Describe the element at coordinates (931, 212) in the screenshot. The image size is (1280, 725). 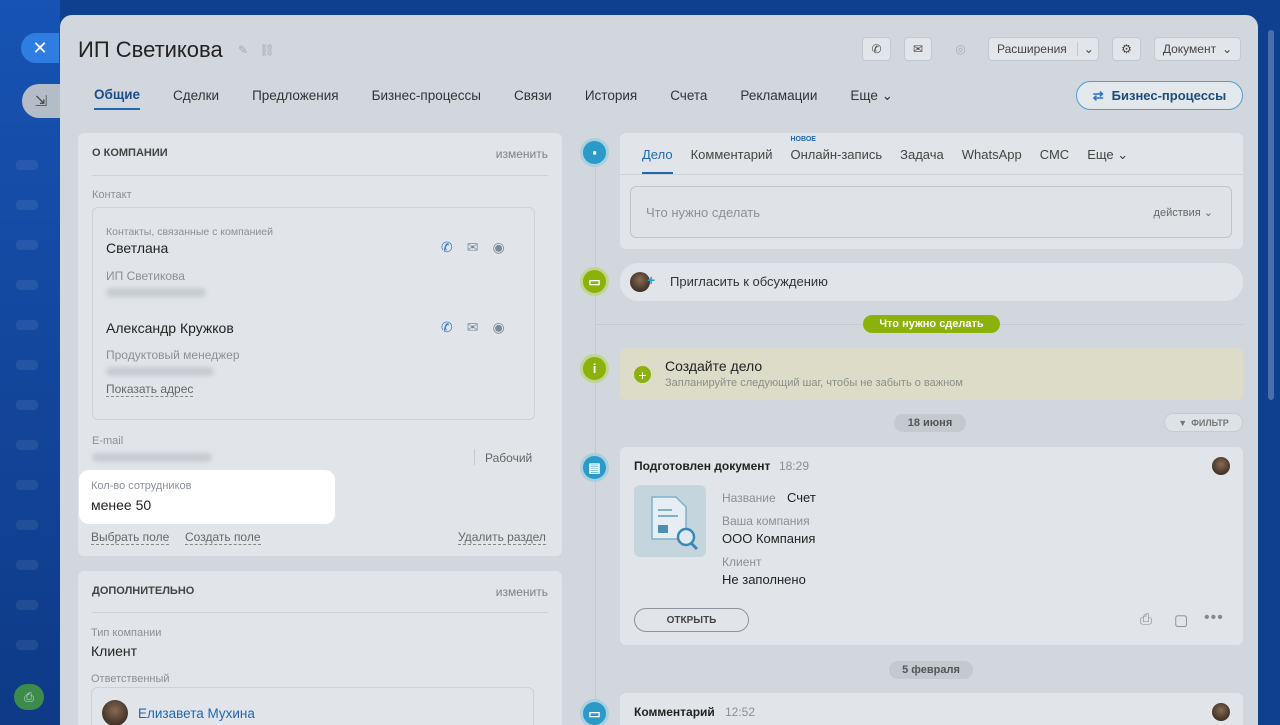
I see `todo-input: Что нужно сделать действия ⌄` at that location.